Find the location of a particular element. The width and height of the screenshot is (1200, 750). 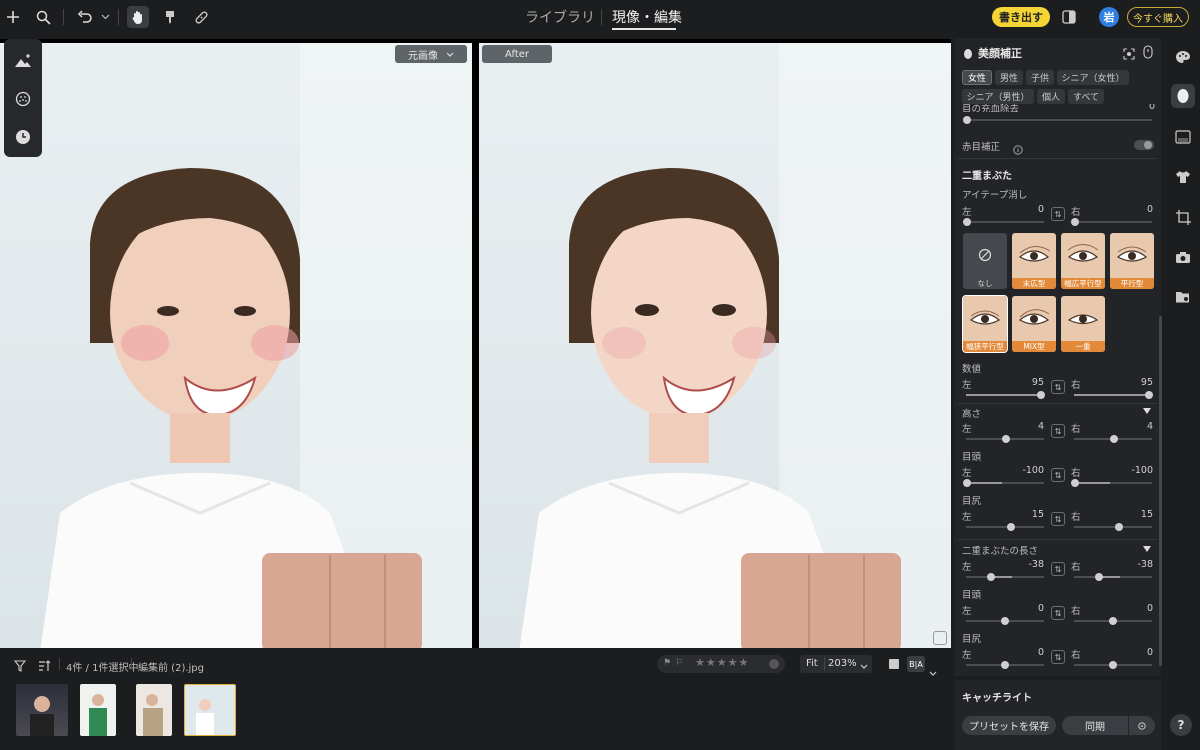

zoom-level: 203% is located at coordinates (842, 663).